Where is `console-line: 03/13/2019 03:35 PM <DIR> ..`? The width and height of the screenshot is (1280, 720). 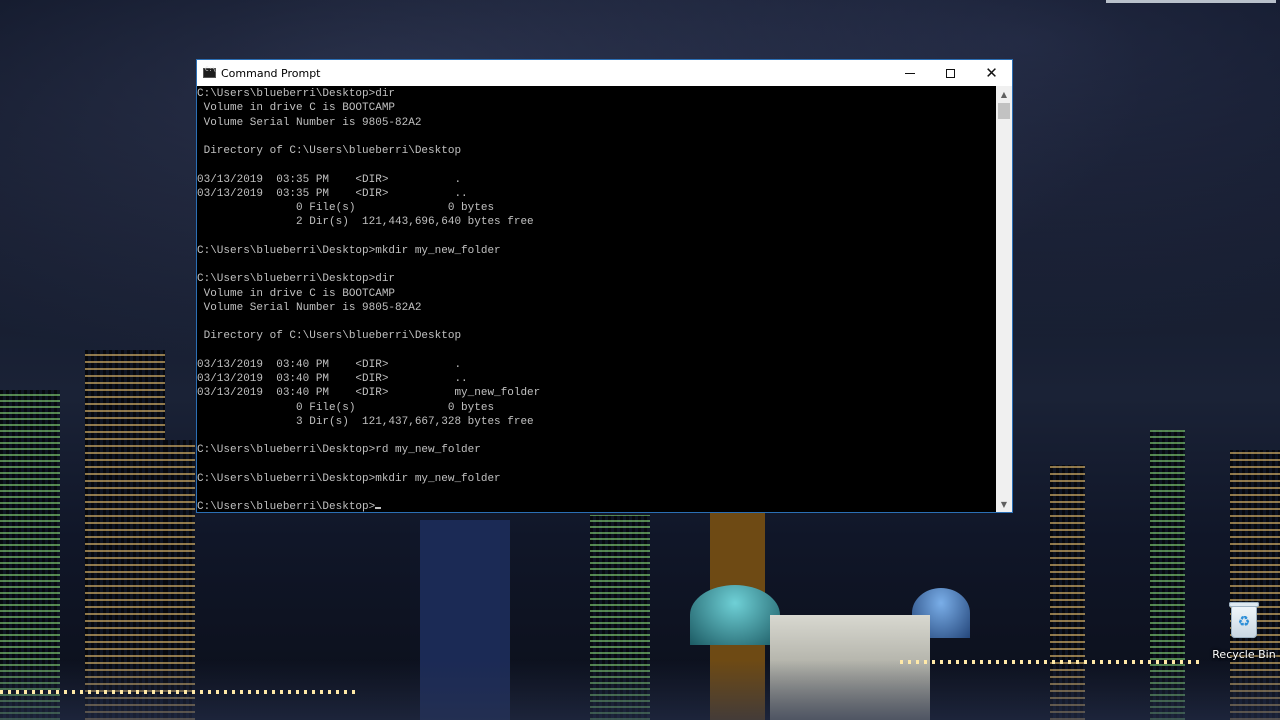 console-line: 03/13/2019 03:35 PM <DIR> .. is located at coordinates (332, 193).